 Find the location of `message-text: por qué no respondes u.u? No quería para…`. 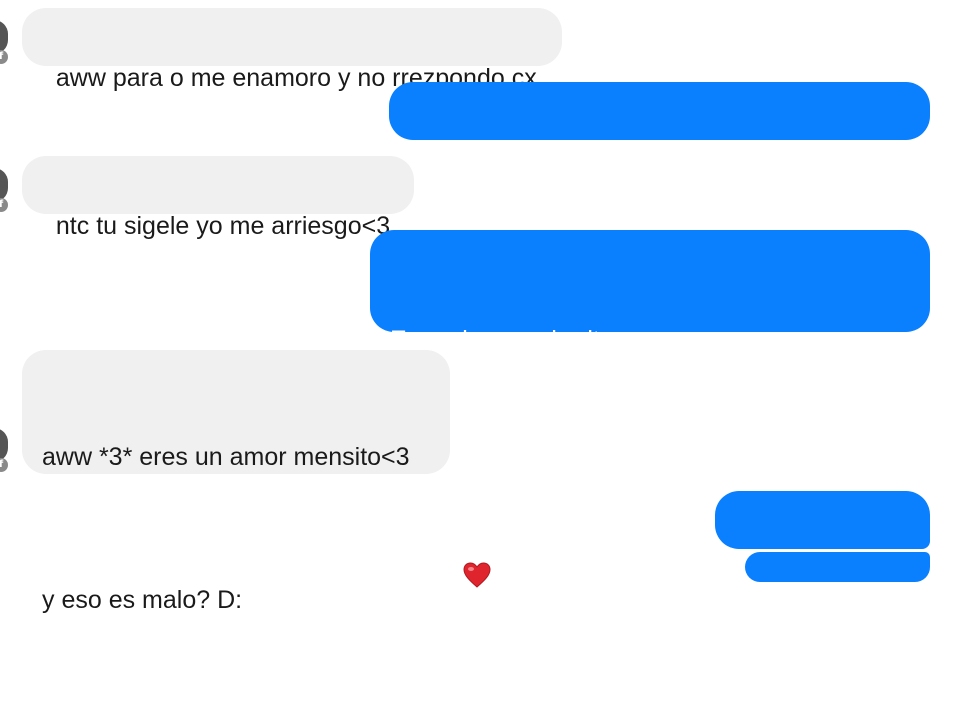

message-text: por qué no respondes u.u? No quería para… is located at coordinates (663, 151).